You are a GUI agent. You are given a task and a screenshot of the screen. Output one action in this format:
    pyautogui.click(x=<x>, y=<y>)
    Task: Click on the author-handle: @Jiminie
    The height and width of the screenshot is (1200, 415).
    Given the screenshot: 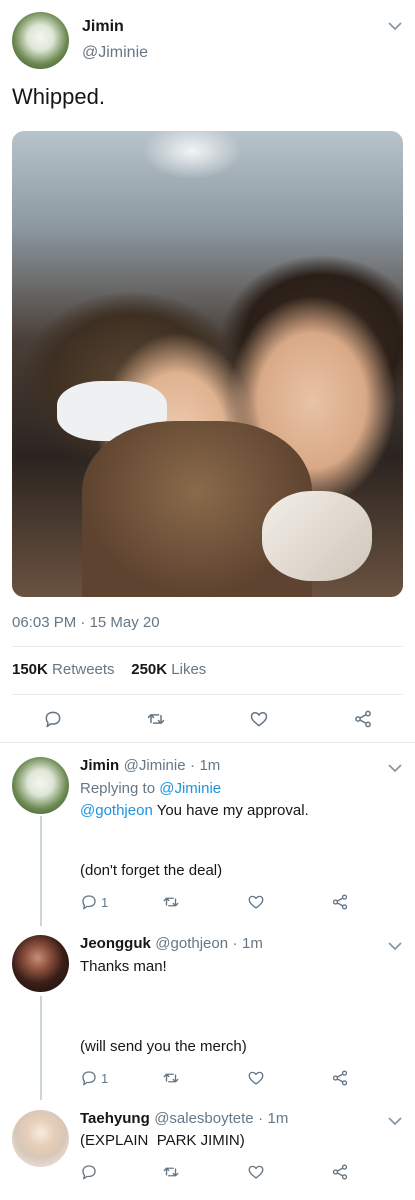 What is the action you would take?
    pyautogui.click(x=115, y=53)
    